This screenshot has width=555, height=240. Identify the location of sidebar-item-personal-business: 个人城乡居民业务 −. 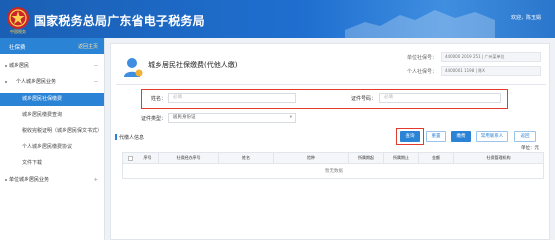
(52, 82).